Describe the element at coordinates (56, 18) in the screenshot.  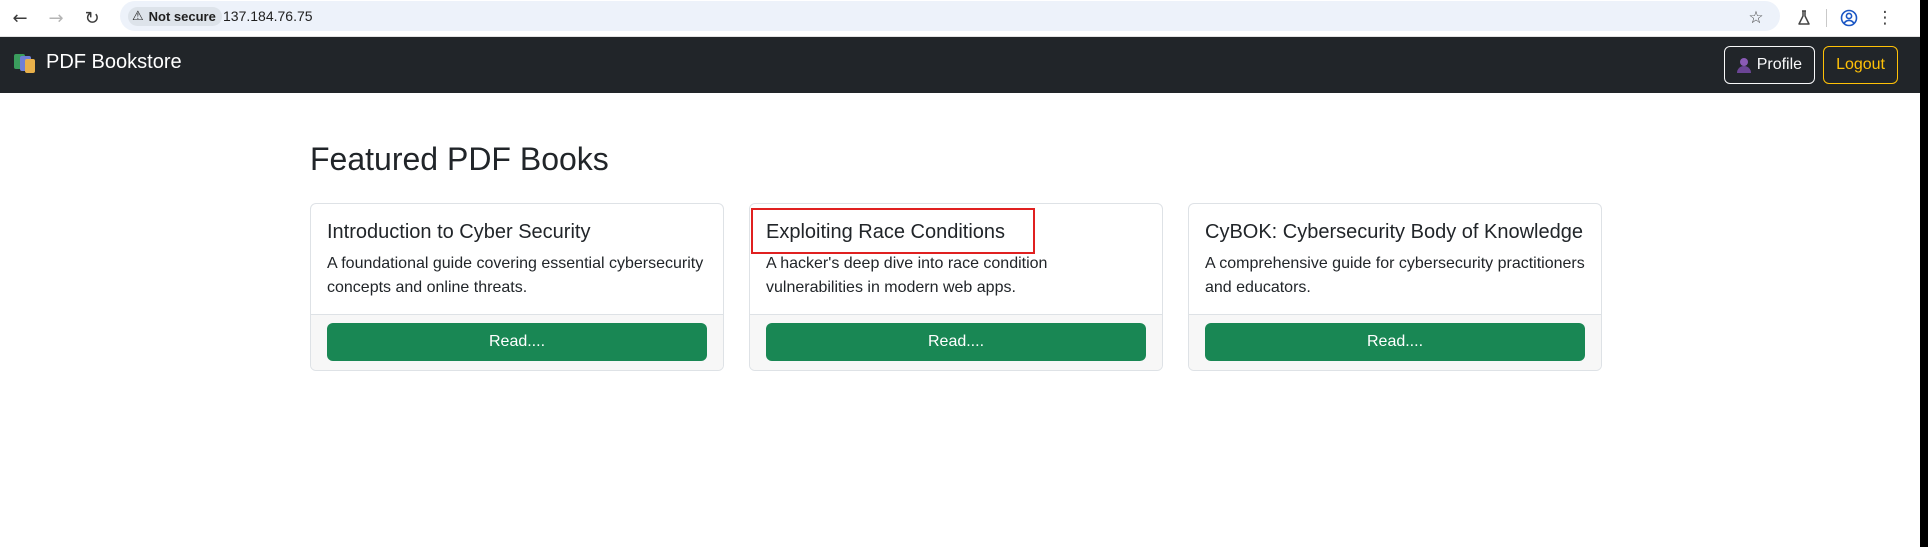
I see `forward-icon: →` at that location.